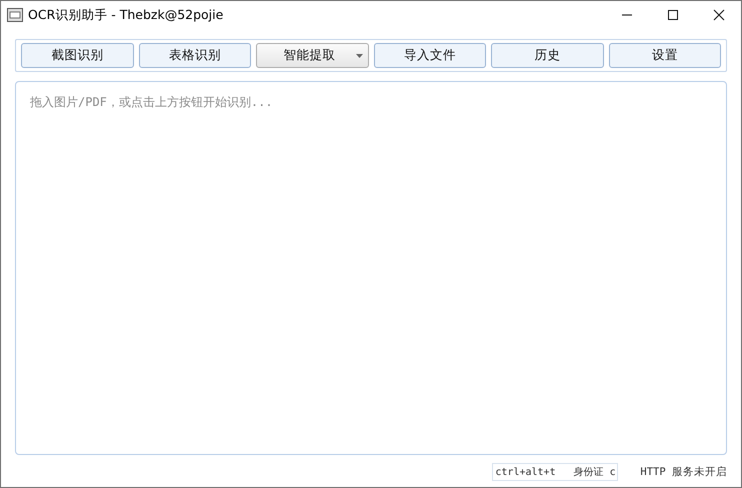 This screenshot has height=488, width=742. Describe the element at coordinates (555, 472) in the screenshot. I see `hotkey-field: ctrl+alt+t 身份证 c` at that location.